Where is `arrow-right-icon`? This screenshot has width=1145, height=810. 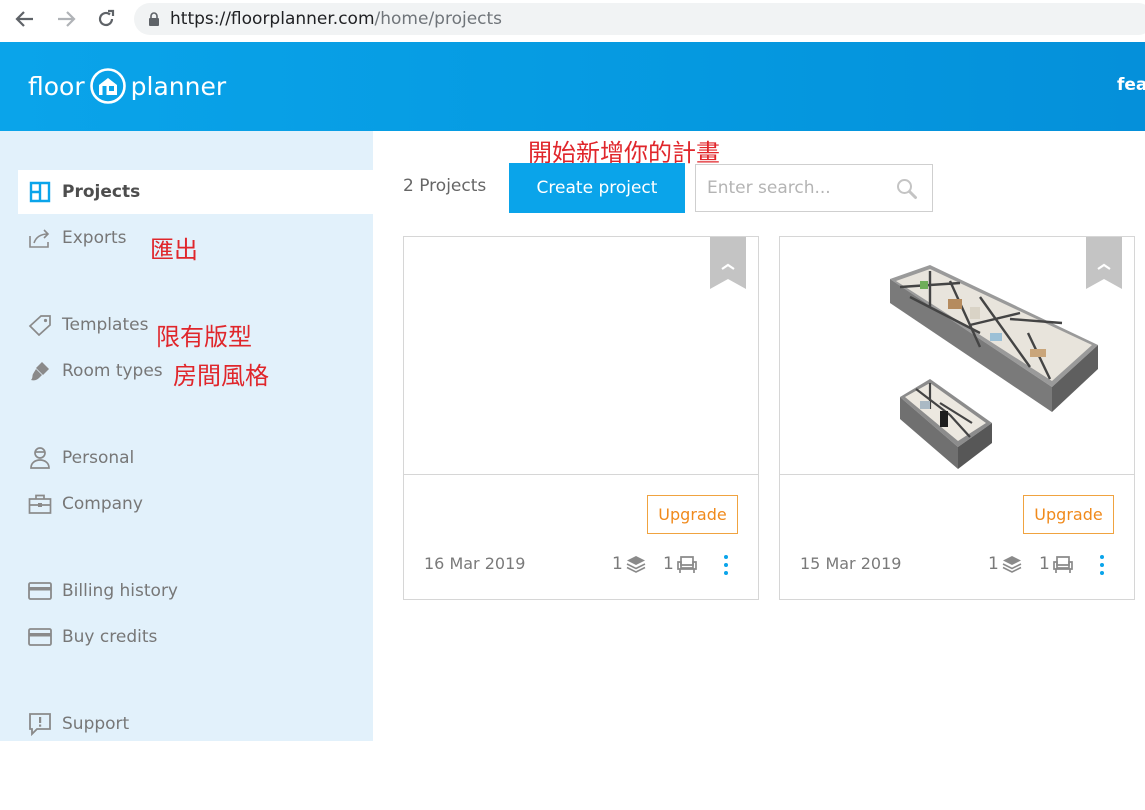 arrow-right-icon is located at coordinates (67, 19).